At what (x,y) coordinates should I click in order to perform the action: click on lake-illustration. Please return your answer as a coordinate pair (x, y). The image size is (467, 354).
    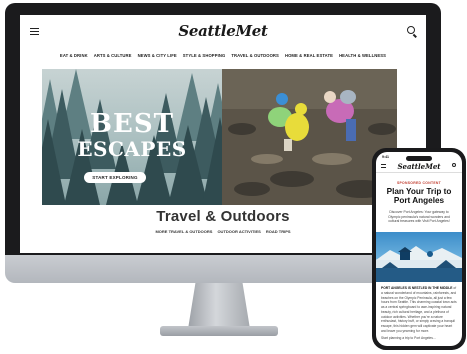
    Looking at the image, I should click on (419, 264).